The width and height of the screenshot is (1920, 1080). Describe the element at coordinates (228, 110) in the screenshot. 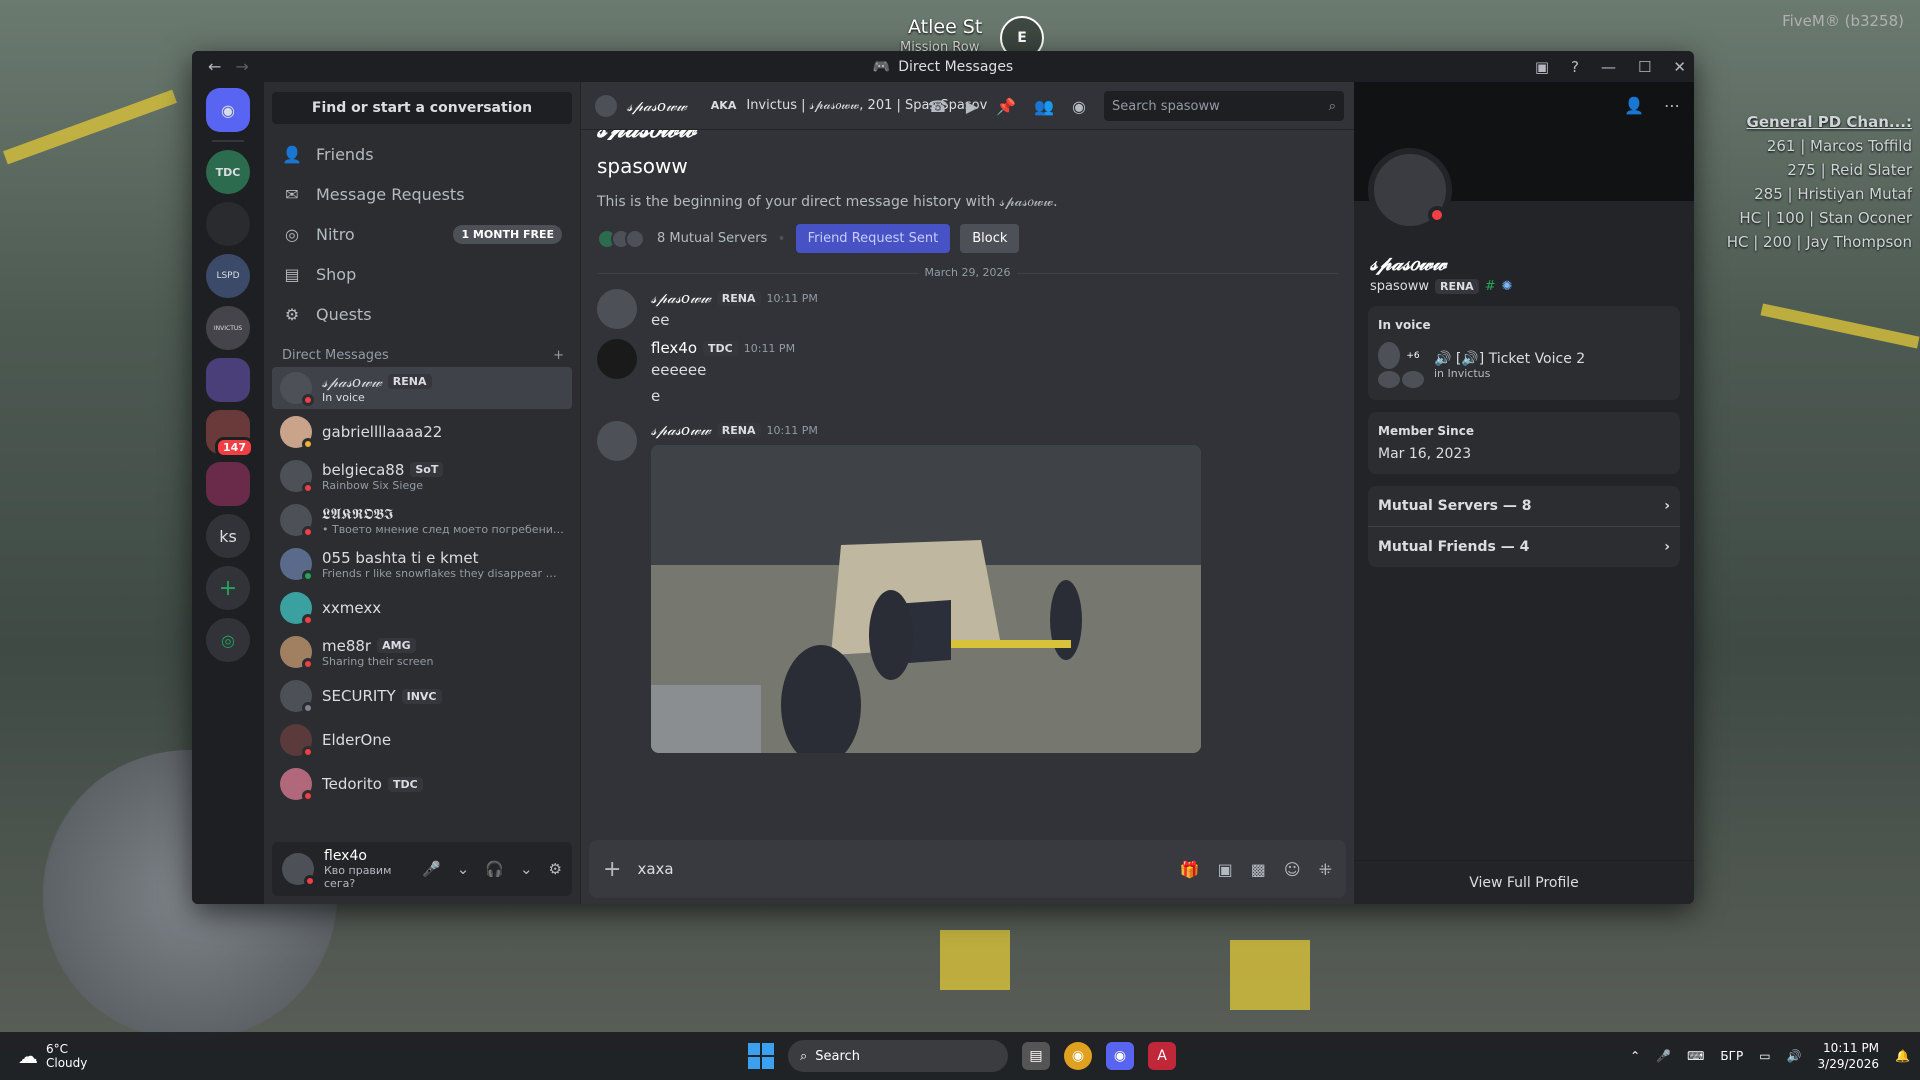

I see `home-button: ◉` at that location.